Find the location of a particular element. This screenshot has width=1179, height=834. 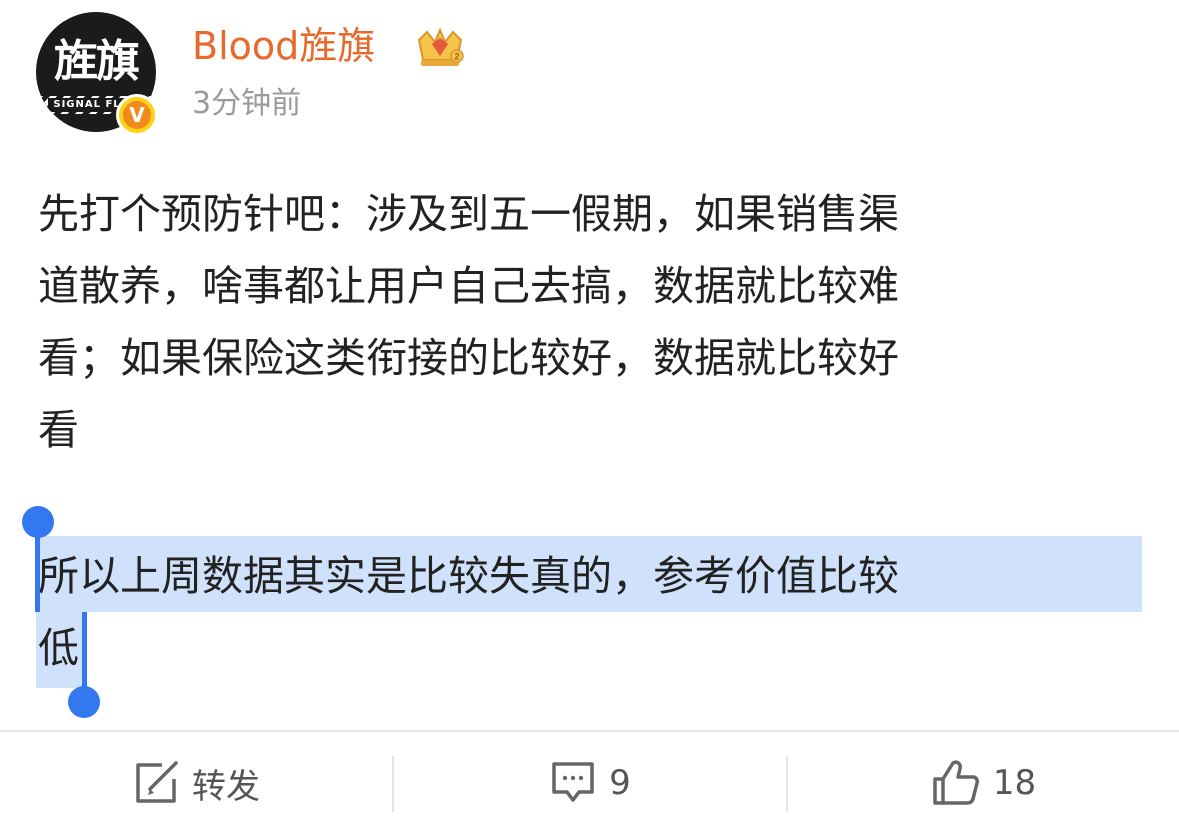

selected-line: 所以上周数据其实是比较失真的，参考价值比较 is located at coordinates (468, 576).